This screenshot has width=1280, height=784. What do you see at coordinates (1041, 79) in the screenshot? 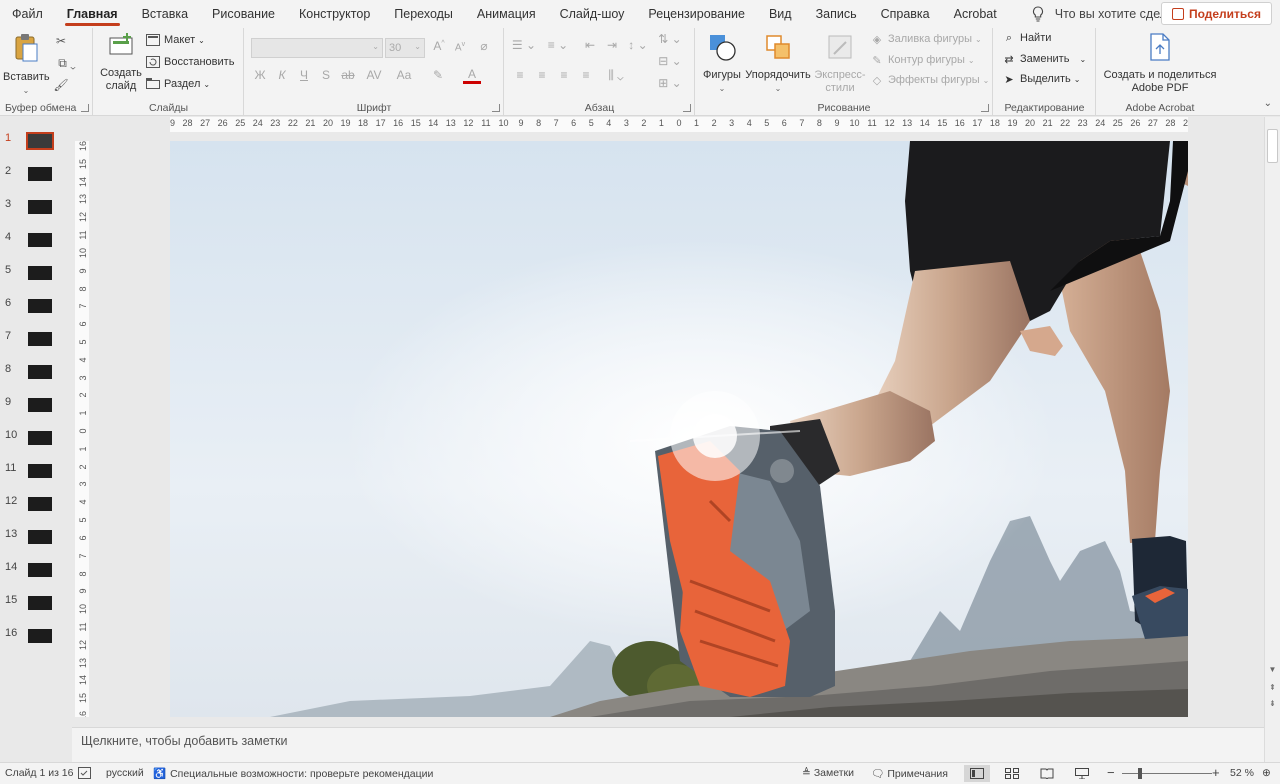
I see `select-button: ➤ Выделить ⌄` at bounding box center [1041, 79].